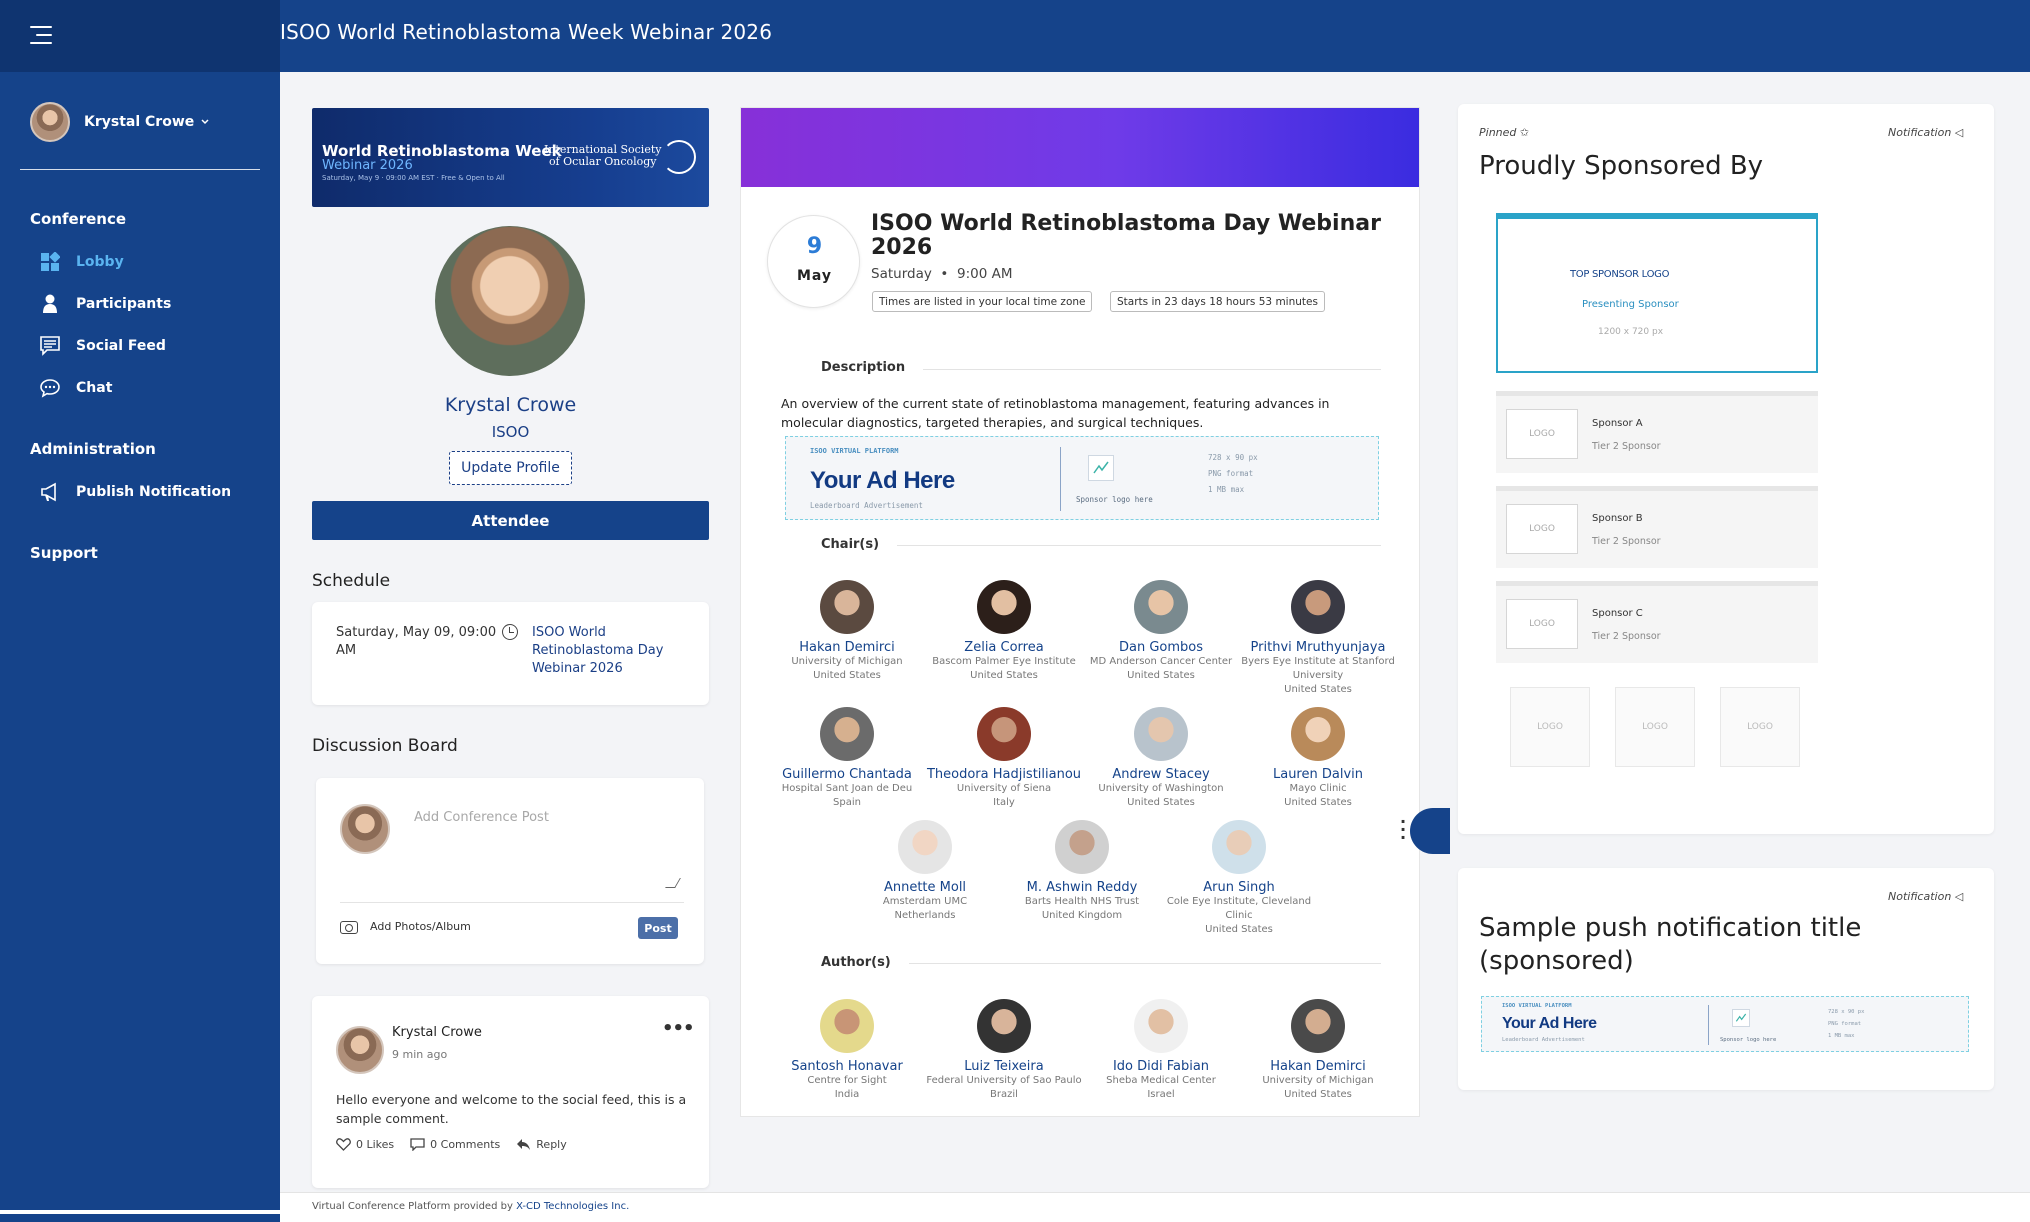  I want to click on person-country: Israel, so click(1161, 1094).